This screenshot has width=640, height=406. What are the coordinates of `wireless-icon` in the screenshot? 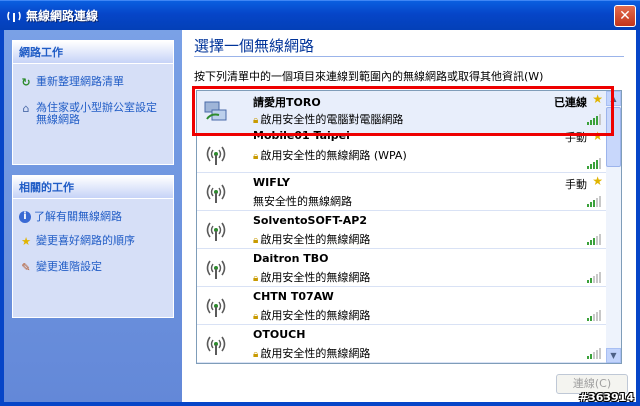 It's located at (14, 16).